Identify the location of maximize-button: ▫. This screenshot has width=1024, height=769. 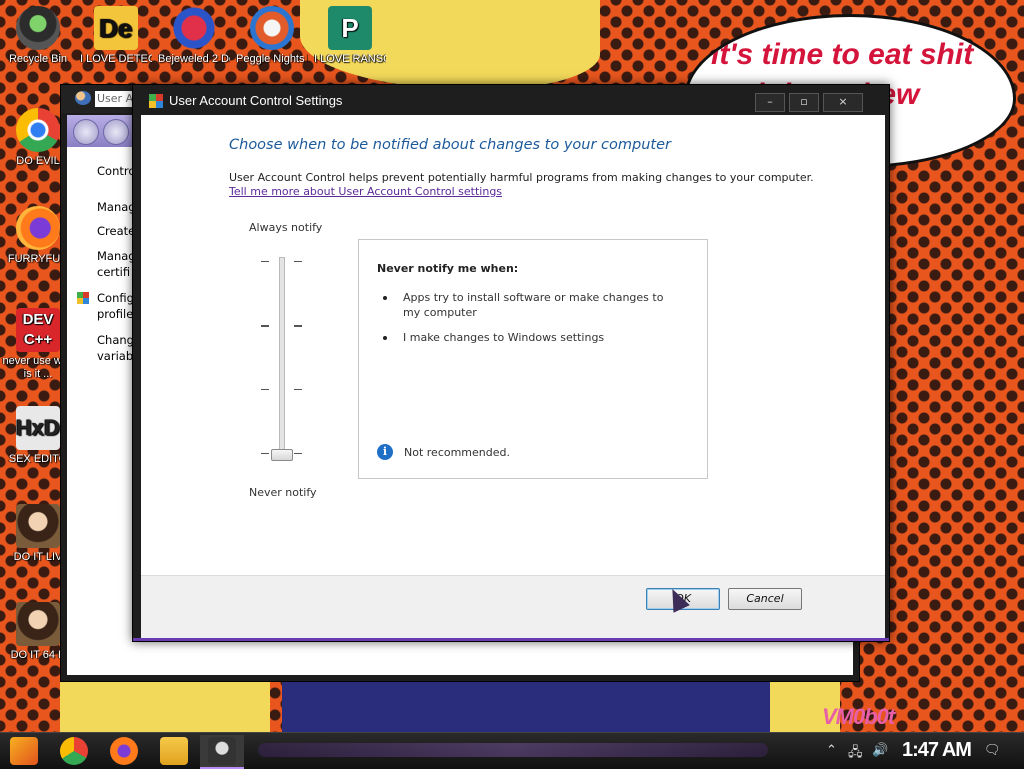
(804, 102).